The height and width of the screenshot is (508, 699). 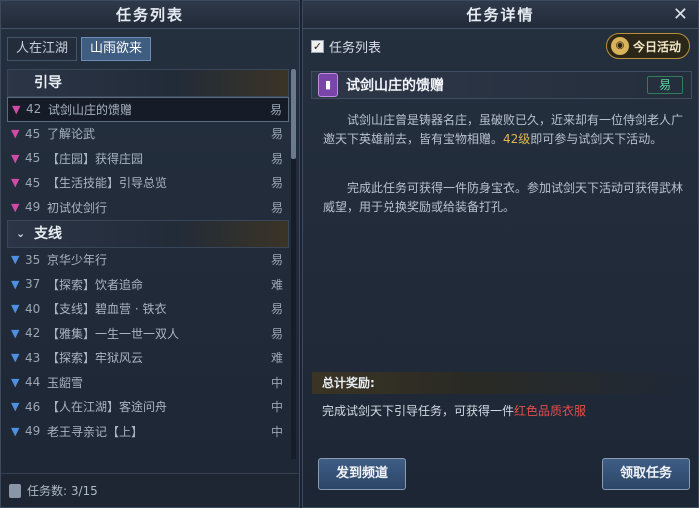 What do you see at coordinates (646, 474) in the screenshot?
I see `accept-quest-button: 领取任务` at bounding box center [646, 474].